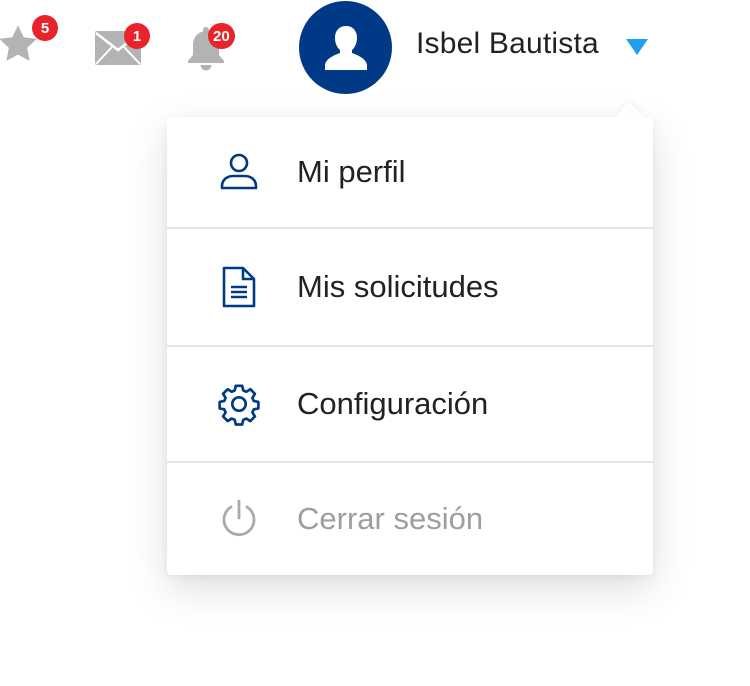 The height and width of the screenshot is (686, 750). I want to click on menu-item-label: Mi perfil, so click(351, 171).